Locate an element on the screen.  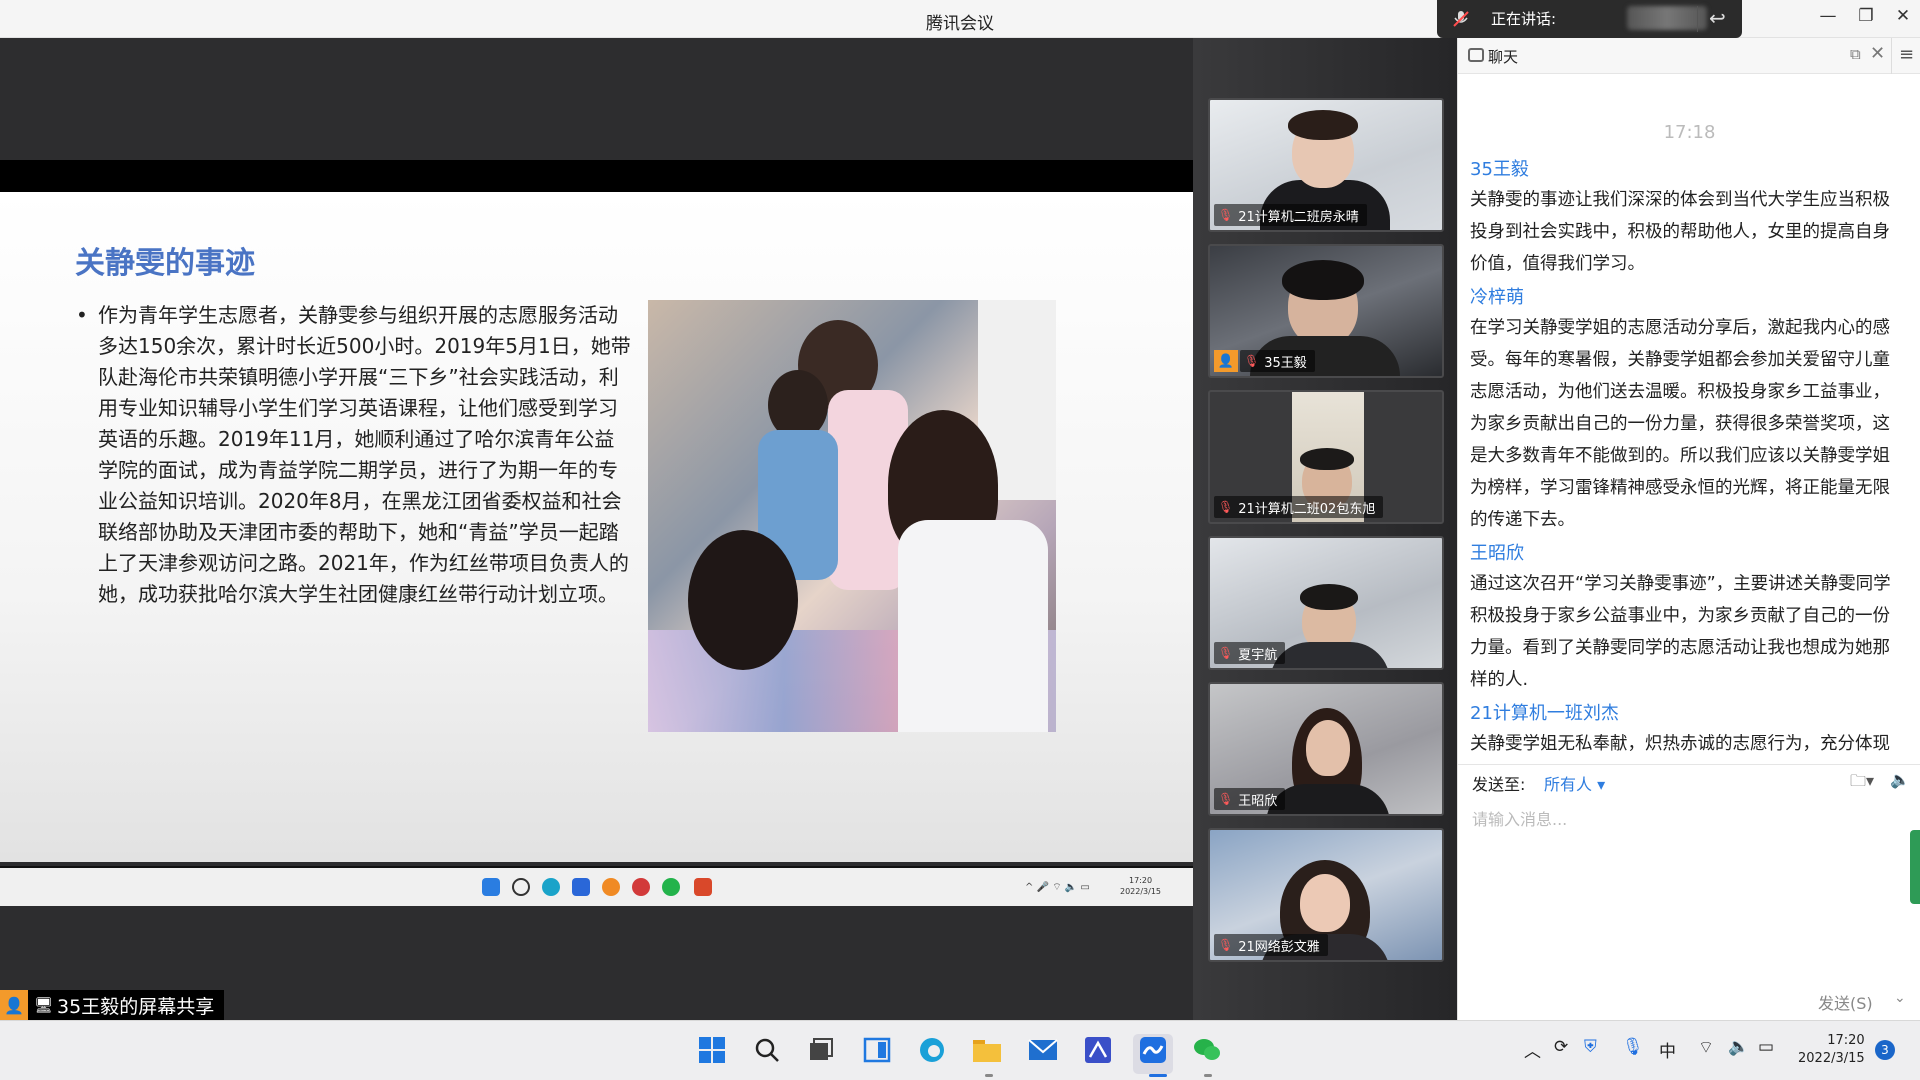
send-to-label: 发送至: is located at coordinates (1499, 784).